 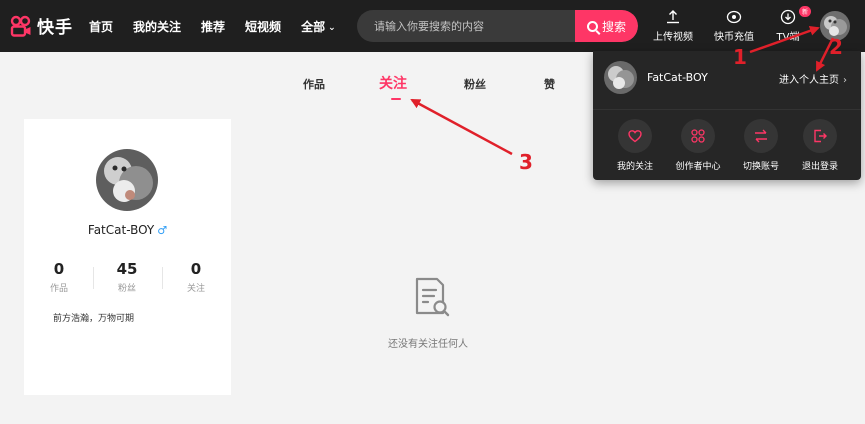 I want to click on search-bar: 搜索, so click(x=497, y=26).